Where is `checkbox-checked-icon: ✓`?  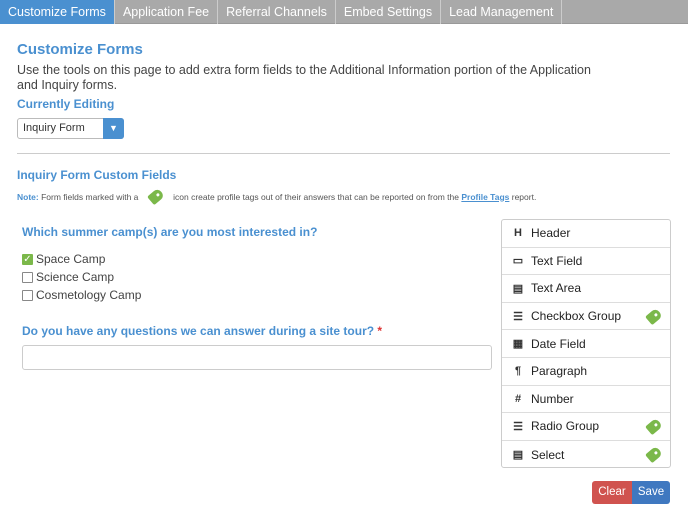 checkbox-checked-icon: ✓ is located at coordinates (27, 259).